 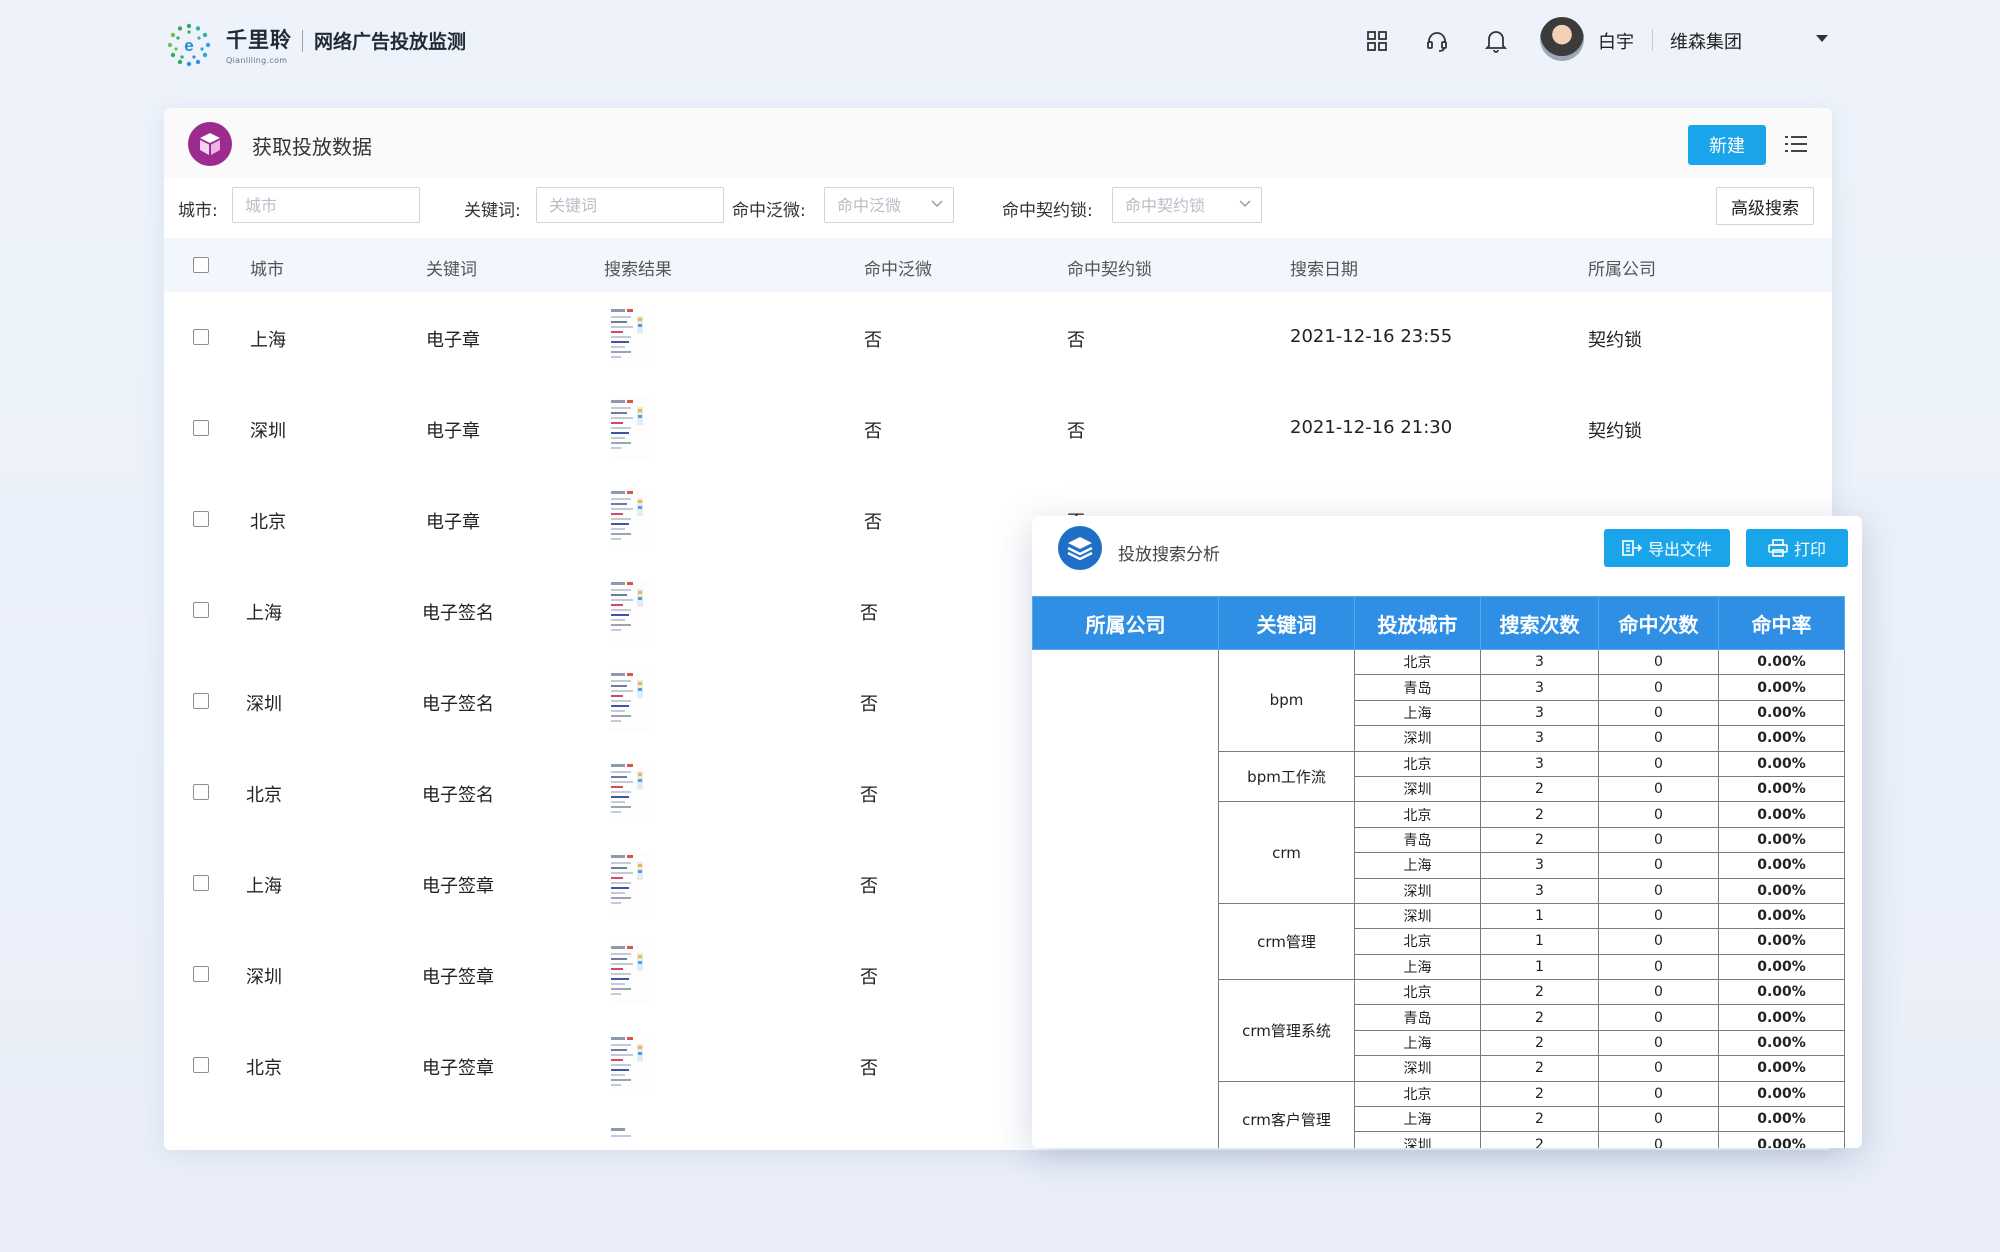 What do you see at coordinates (326, 205) in the screenshot?
I see `city-filter-input: 城市` at bounding box center [326, 205].